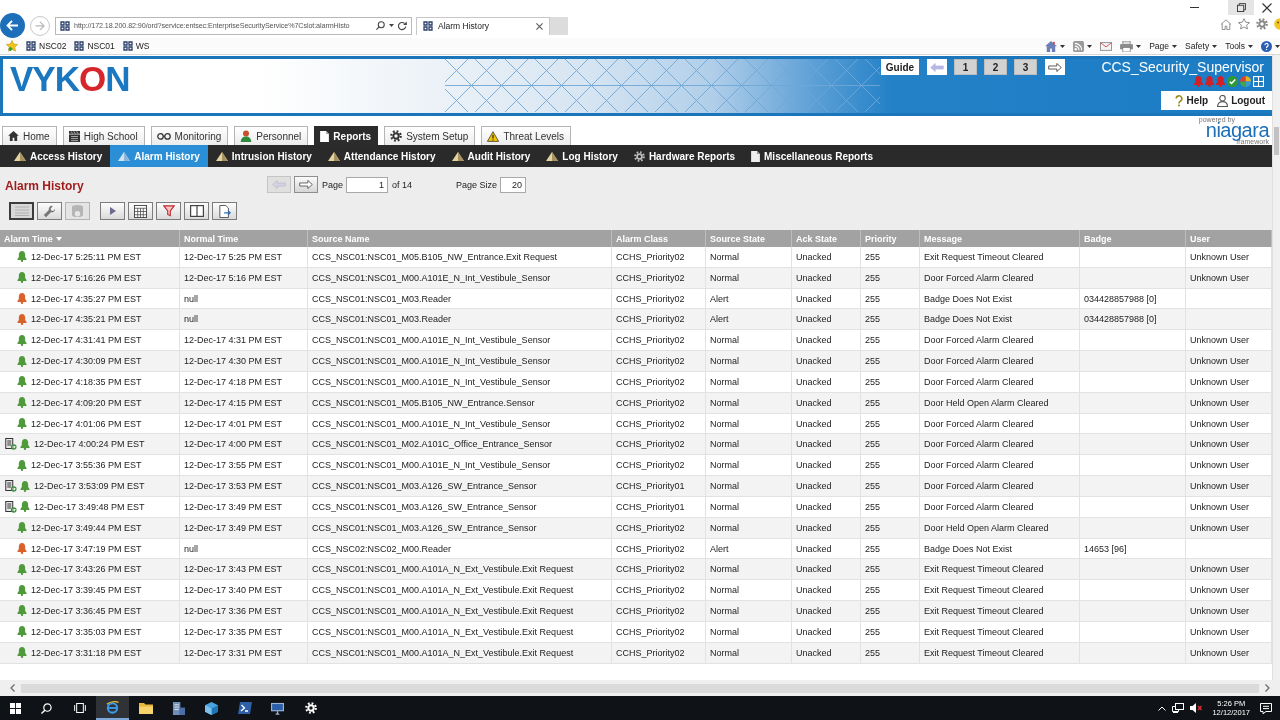  I want to click on tab: Threat Levels, so click(526, 135).